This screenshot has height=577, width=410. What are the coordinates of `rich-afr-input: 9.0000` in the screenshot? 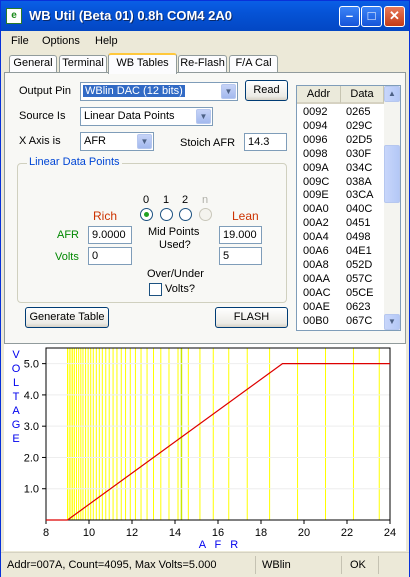 It's located at (110, 235).